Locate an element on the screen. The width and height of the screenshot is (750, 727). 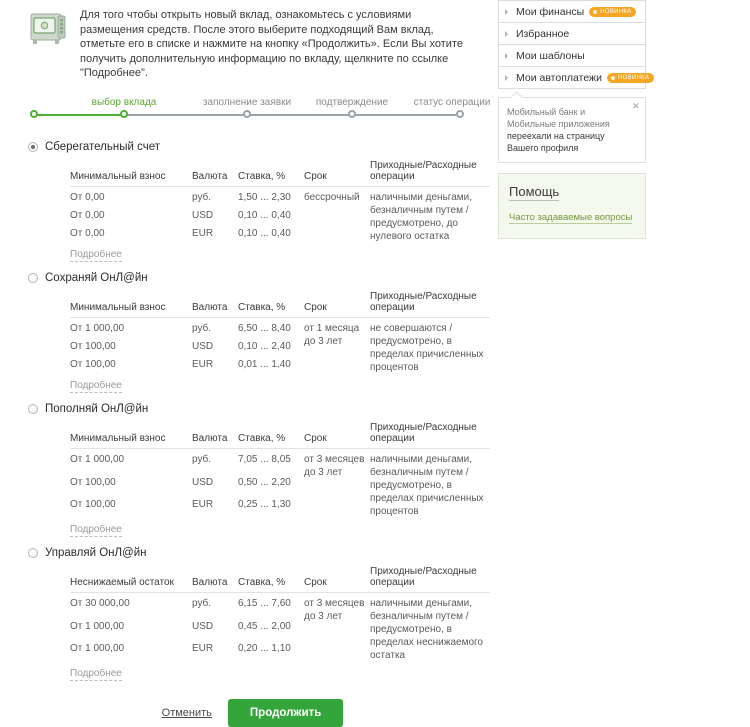
new-badge: НОВИНКА is located at coordinates (630, 77).